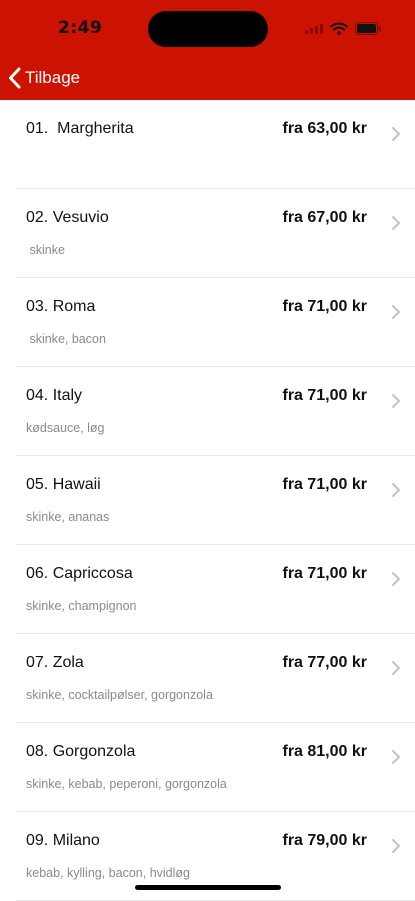 This screenshot has height=901, width=415. What do you see at coordinates (324, 128) in the screenshot?
I see `menu-item-price: fra 63,00 kr` at bounding box center [324, 128].